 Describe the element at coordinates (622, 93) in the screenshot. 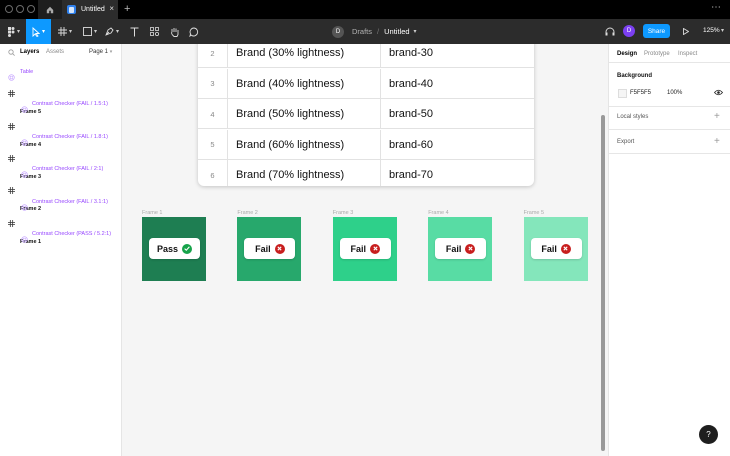

I see `background-color-swatch` at that location.